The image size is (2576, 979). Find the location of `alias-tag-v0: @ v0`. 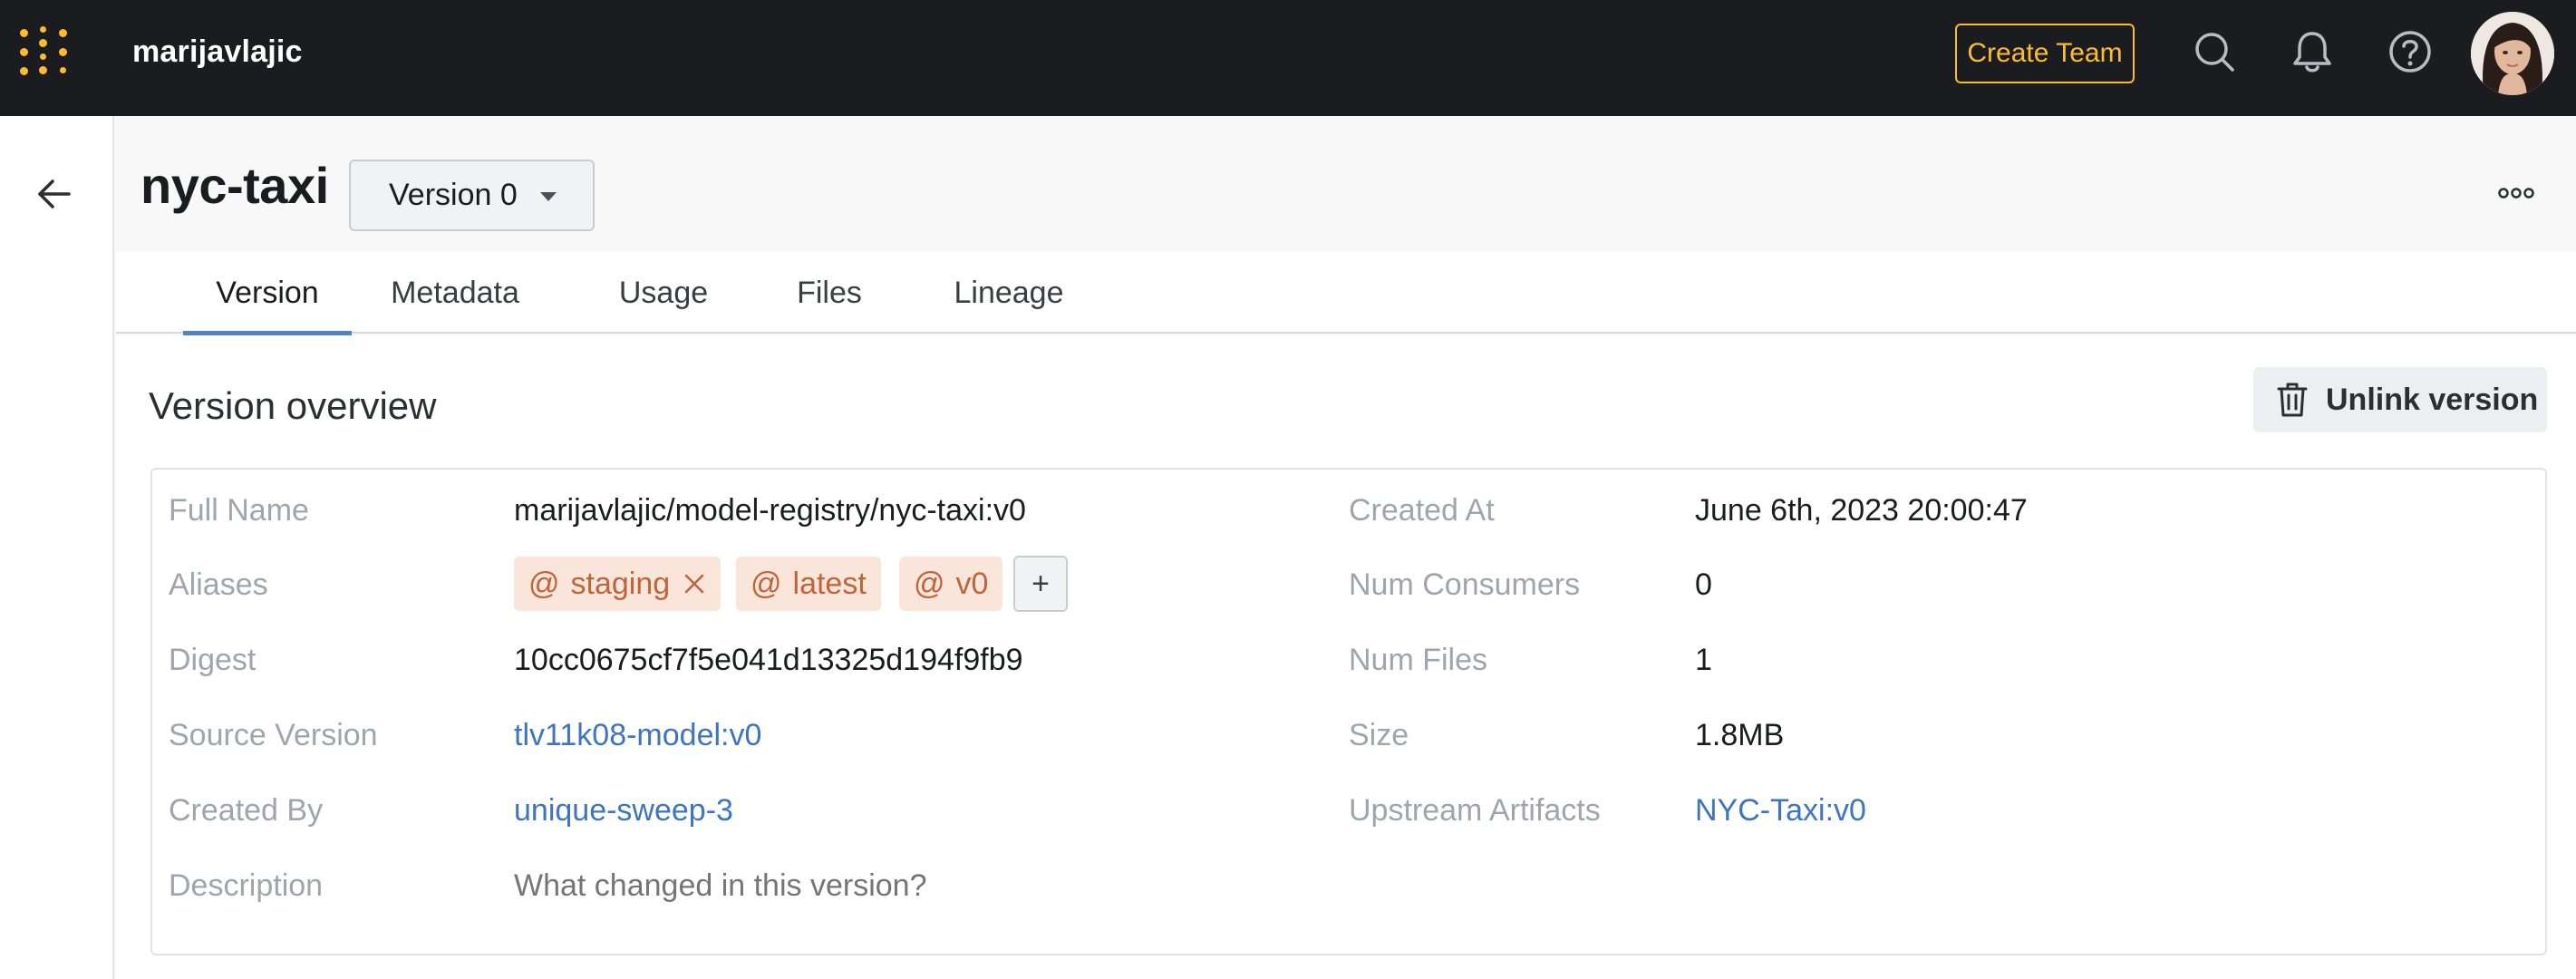

alias-tag-v0: @ v0 is located at coordinates (951, 584).